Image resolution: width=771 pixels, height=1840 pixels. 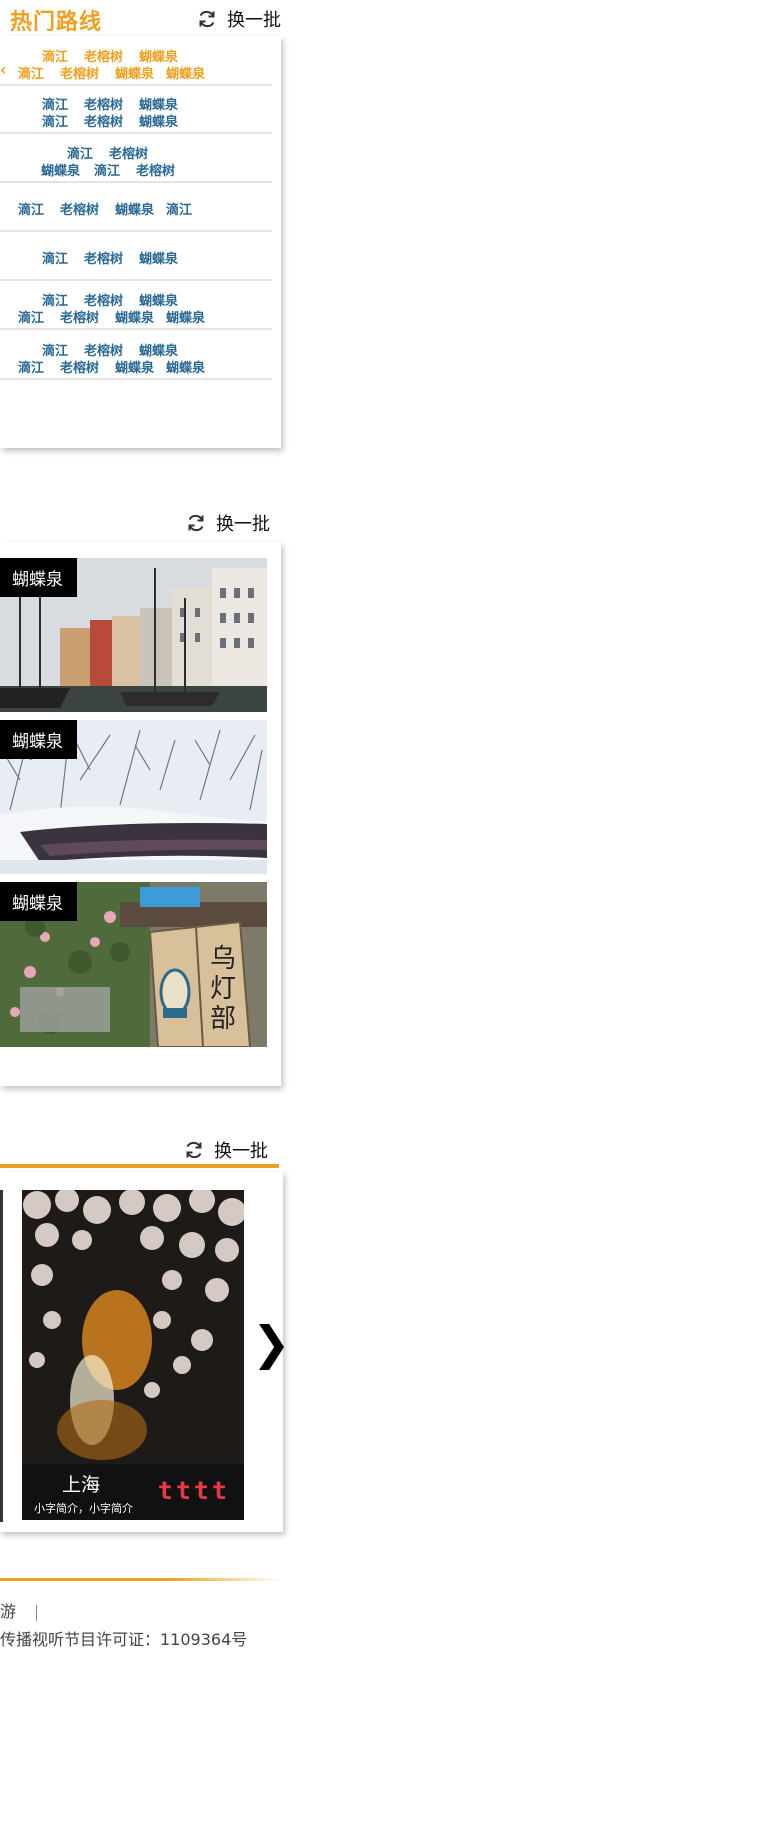 I want to click on footer-links: 游, so click(x=19, y=1610).